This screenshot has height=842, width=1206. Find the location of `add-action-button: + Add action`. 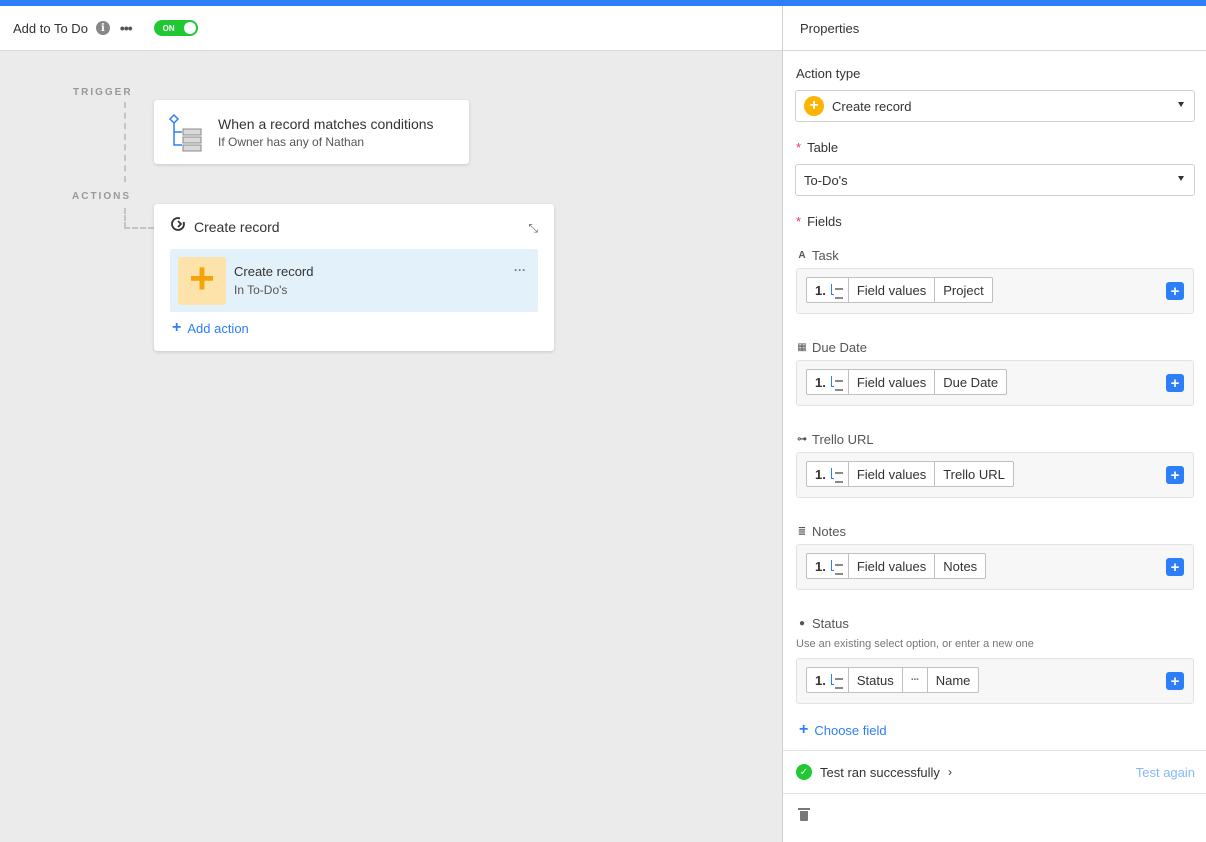

add-action-button: + Add action is located at coordinates (354, 328).